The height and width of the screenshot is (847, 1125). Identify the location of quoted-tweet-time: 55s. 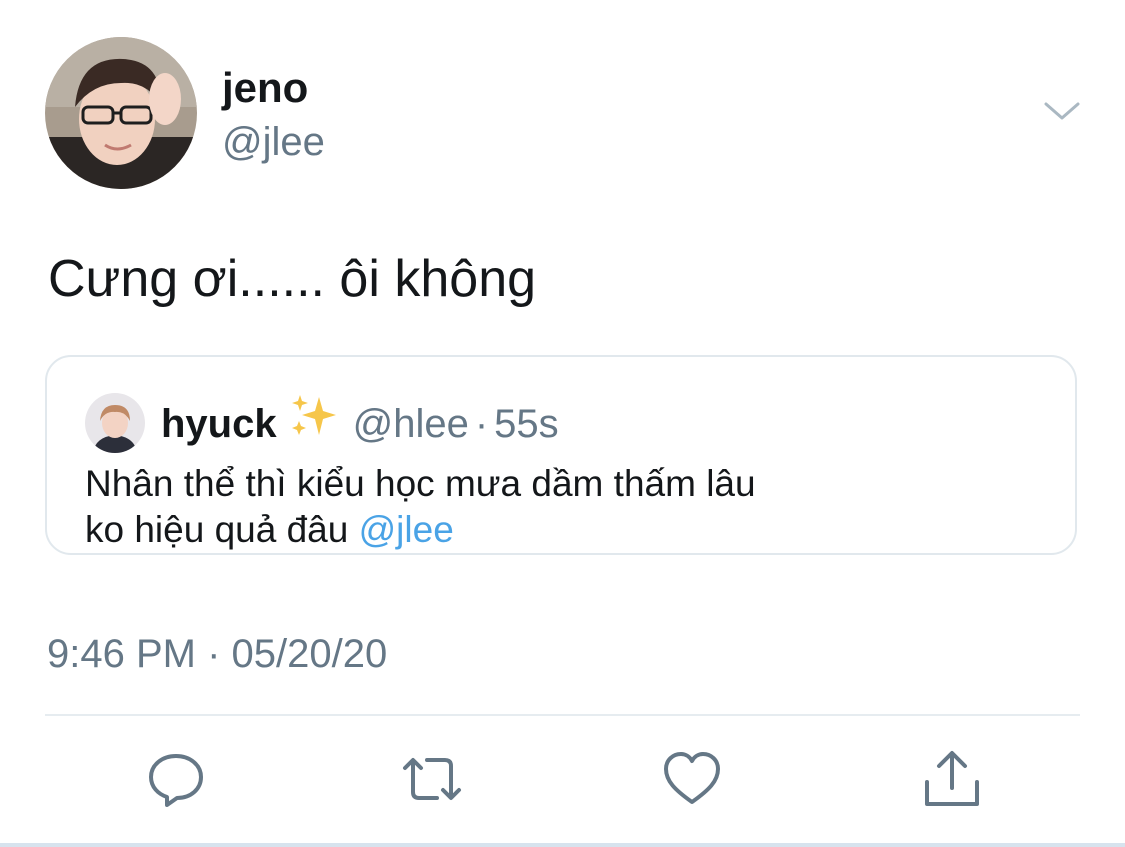
(526, 424).